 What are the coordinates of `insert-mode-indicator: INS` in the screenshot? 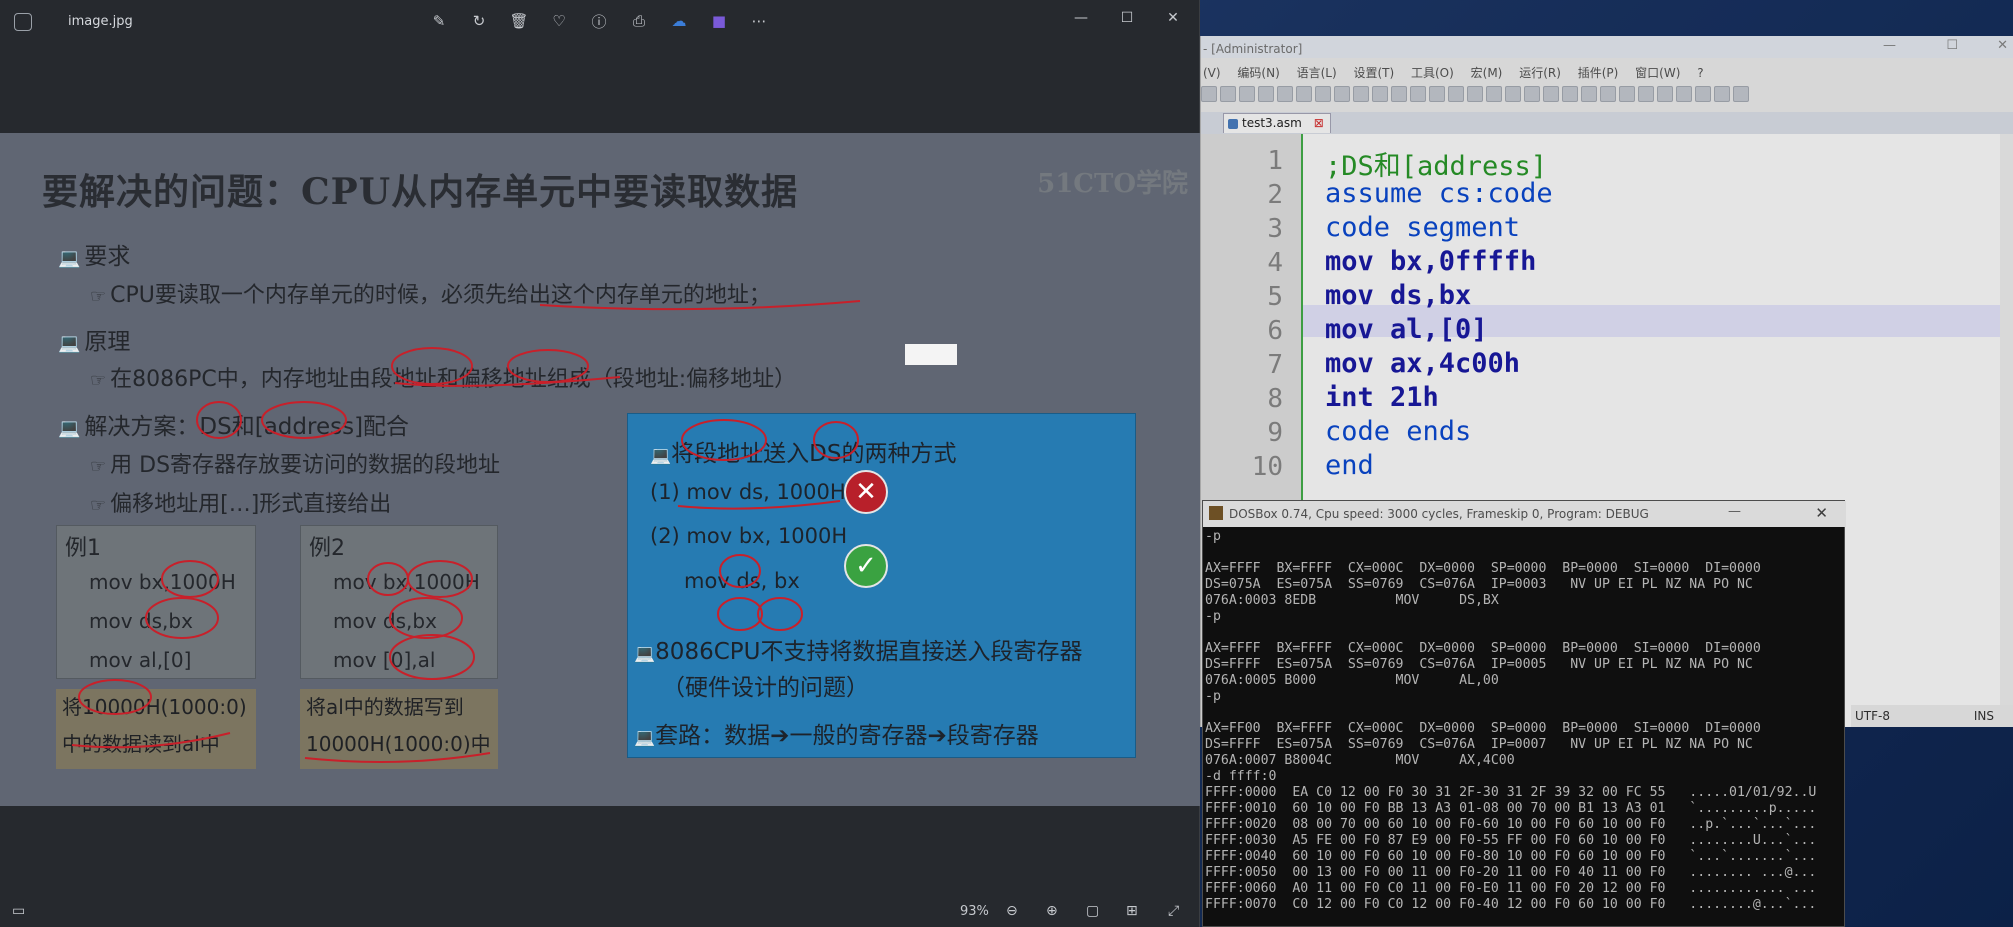 It's located at (1983, 716).